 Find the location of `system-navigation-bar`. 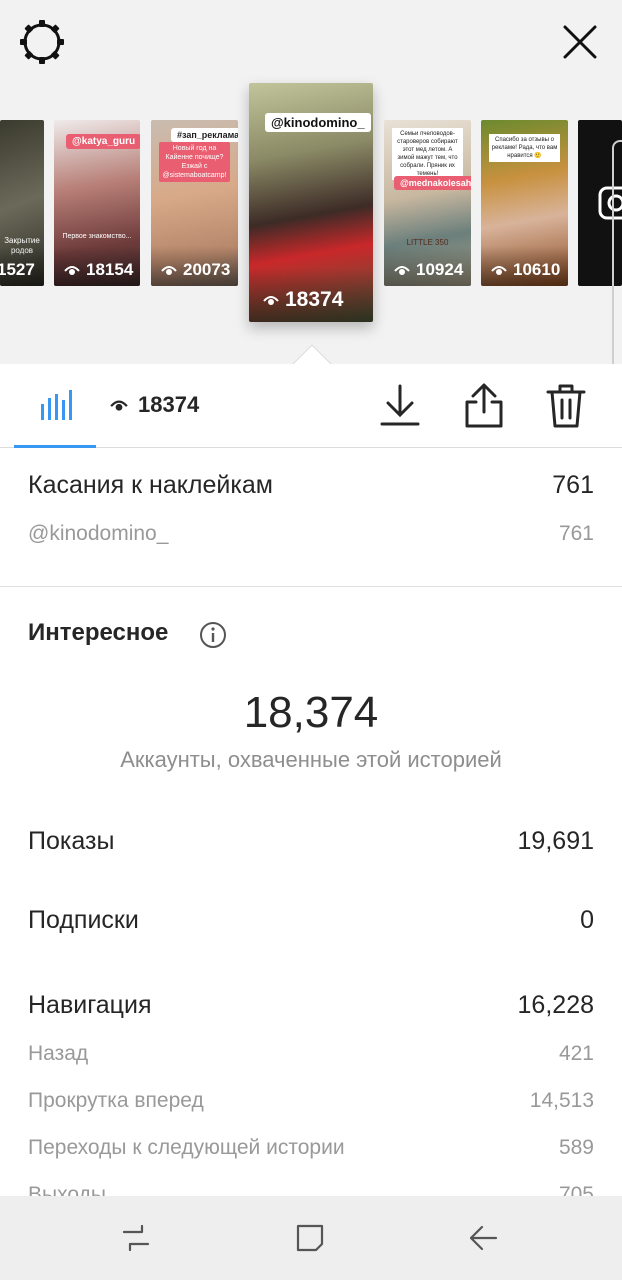

system-navigation-bar is located at coordinates (311, 1238).